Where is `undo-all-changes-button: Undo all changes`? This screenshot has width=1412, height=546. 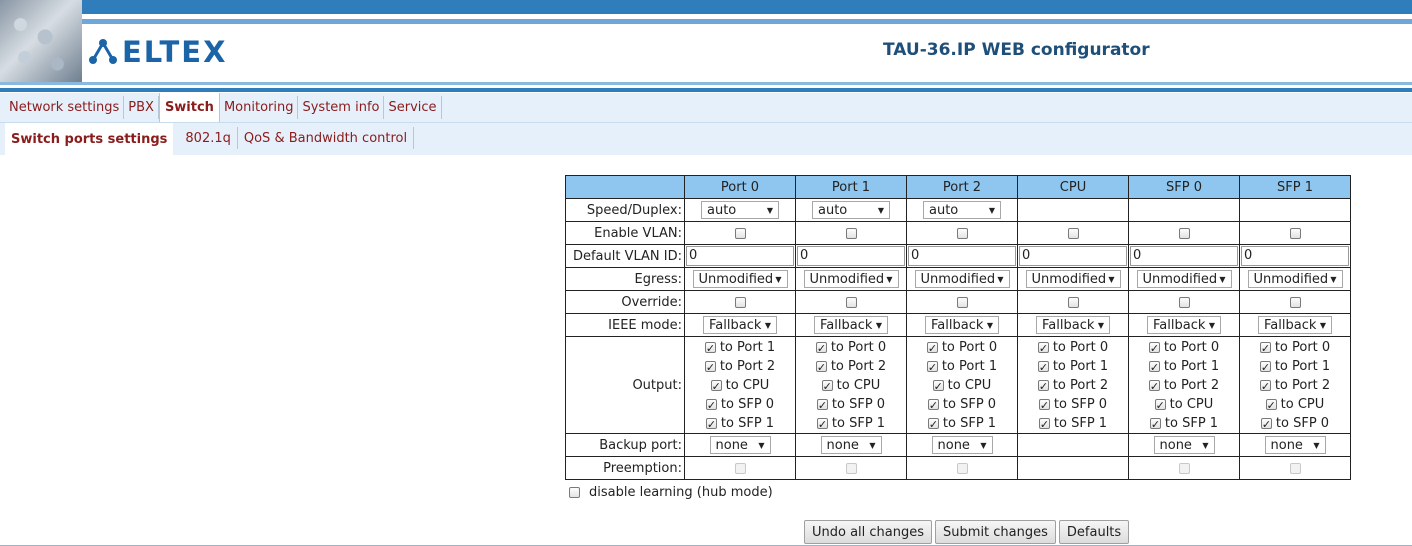 undo-all-changes-button: Undo all changes is located at coordinates (868, 532).